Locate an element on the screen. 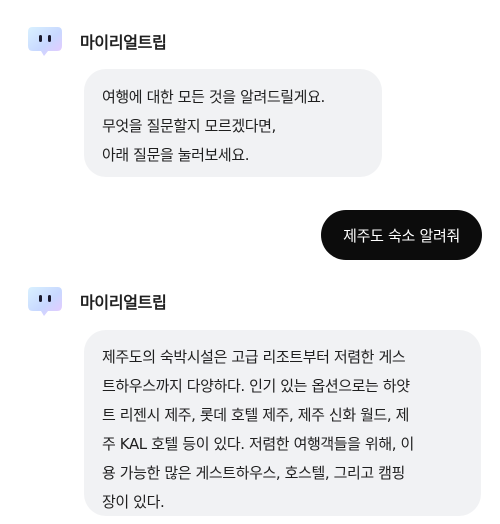 This screenshot has height=524, width=500. message-line: 용 가능한 많은 게스트하우스, 호스텔, 그리고 캠핑 is located at coordinates (253, 473).